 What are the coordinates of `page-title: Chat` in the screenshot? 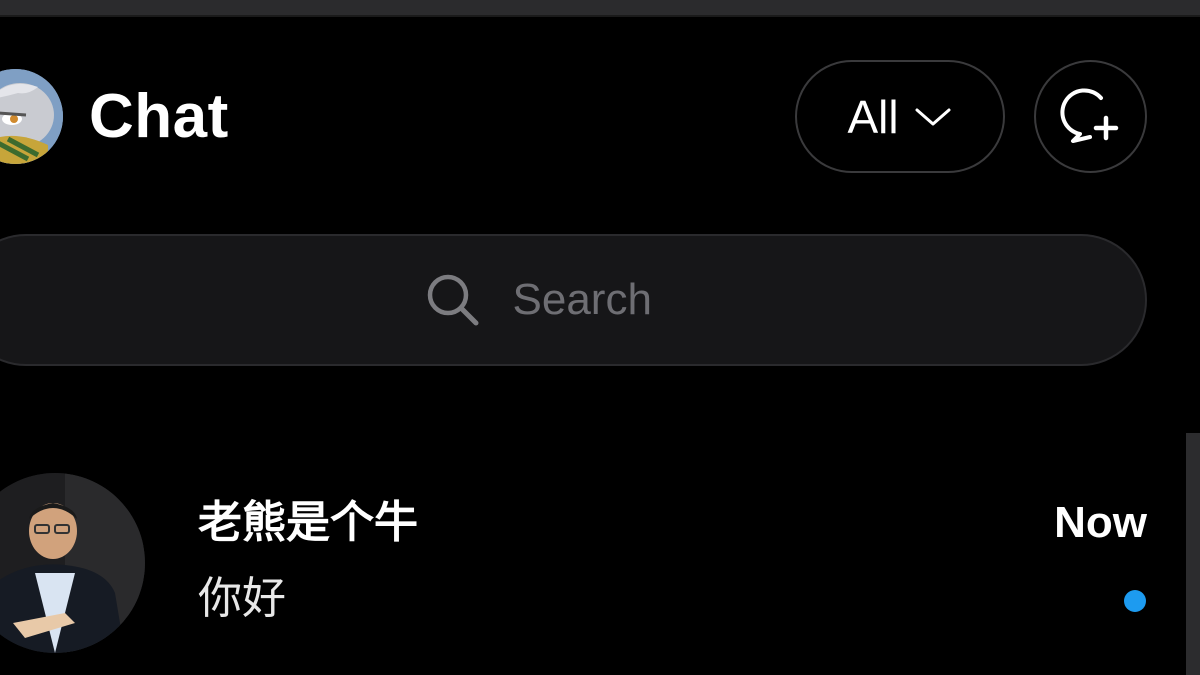 It's located at (159, 116).